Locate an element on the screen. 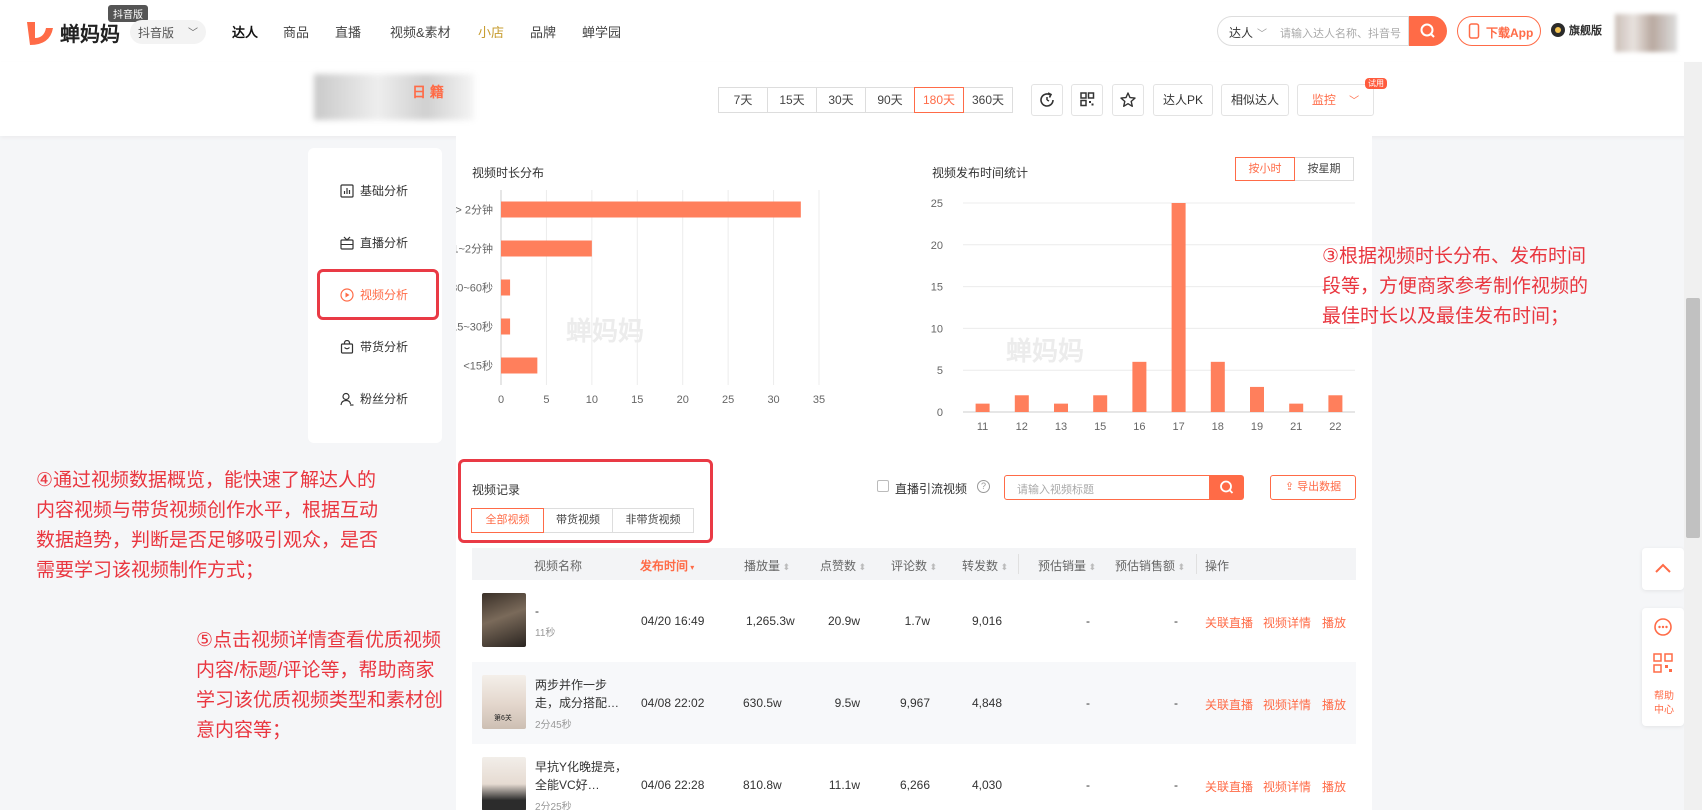  sidebar-item-fans: 粉丝分析 is located at coordinates (374, 398).